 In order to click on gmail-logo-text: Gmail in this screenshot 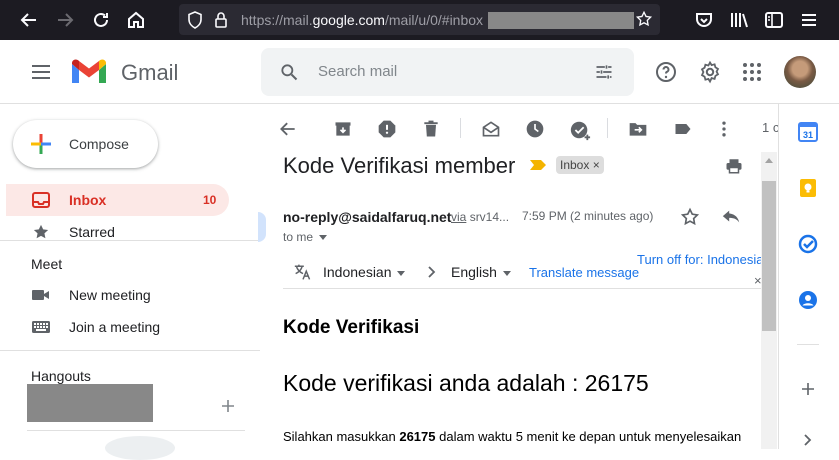, I will do `click(149, 73)`.